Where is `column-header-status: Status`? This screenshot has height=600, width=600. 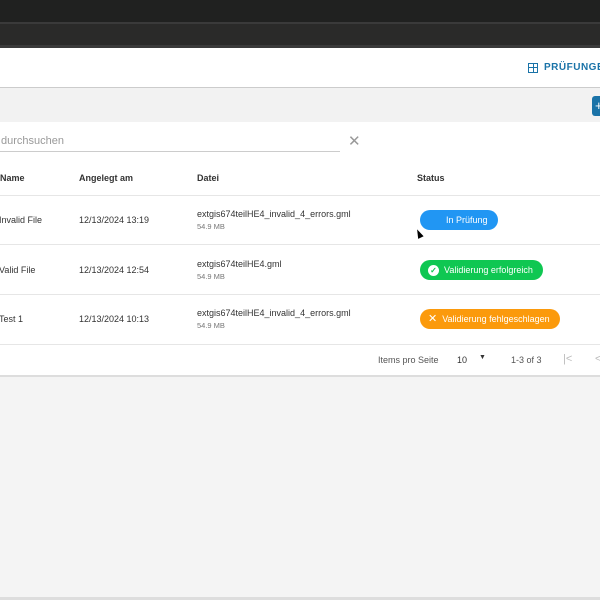 column-header-status: Status is located at coordinates (431, 178).